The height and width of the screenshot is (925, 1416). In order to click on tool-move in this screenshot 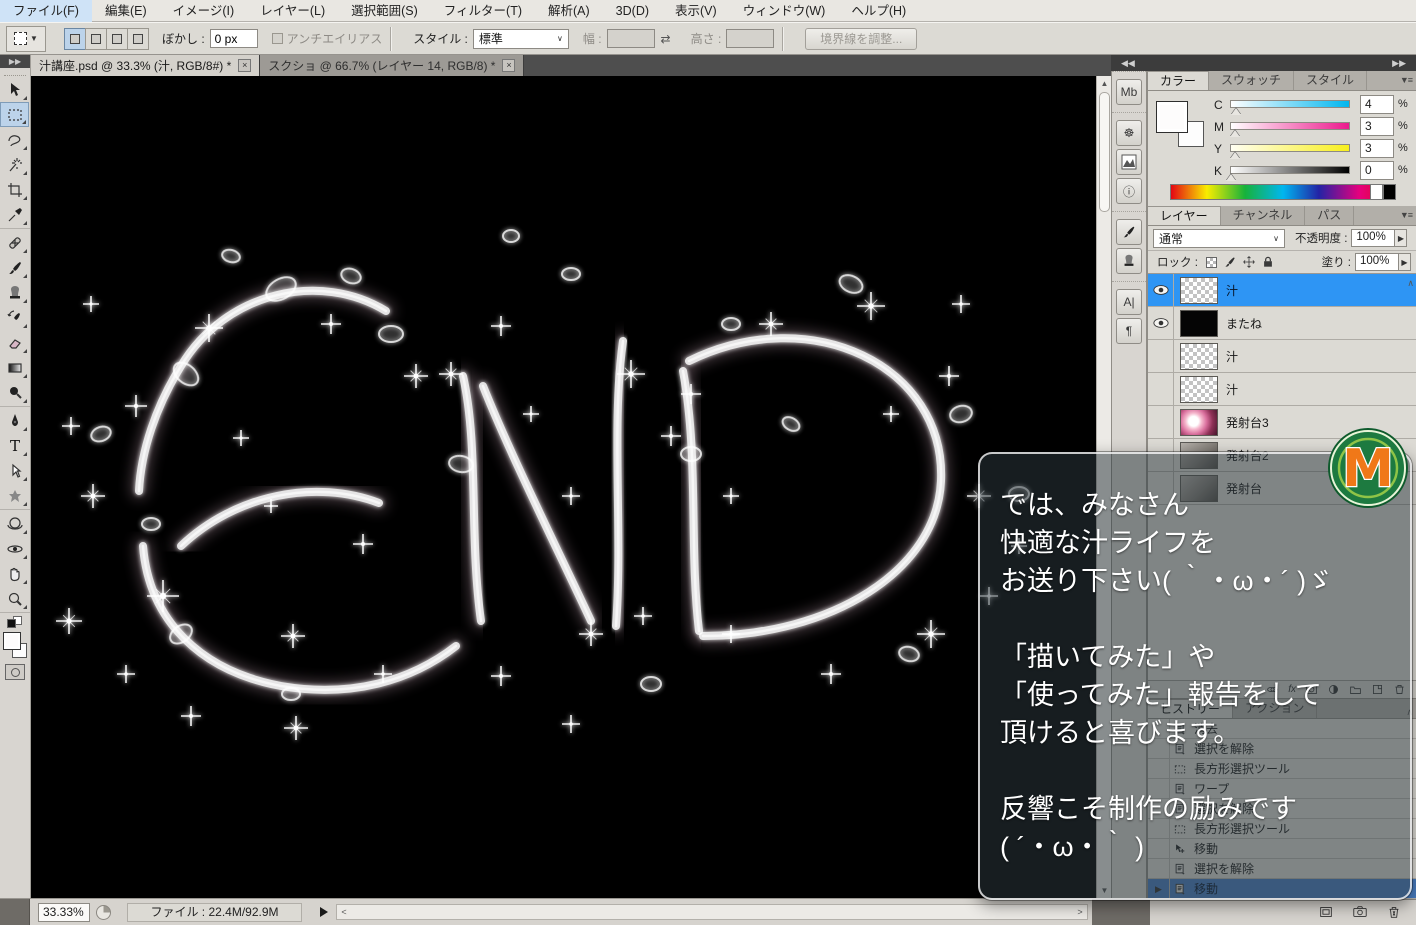, I will do `click(14, 89)`.